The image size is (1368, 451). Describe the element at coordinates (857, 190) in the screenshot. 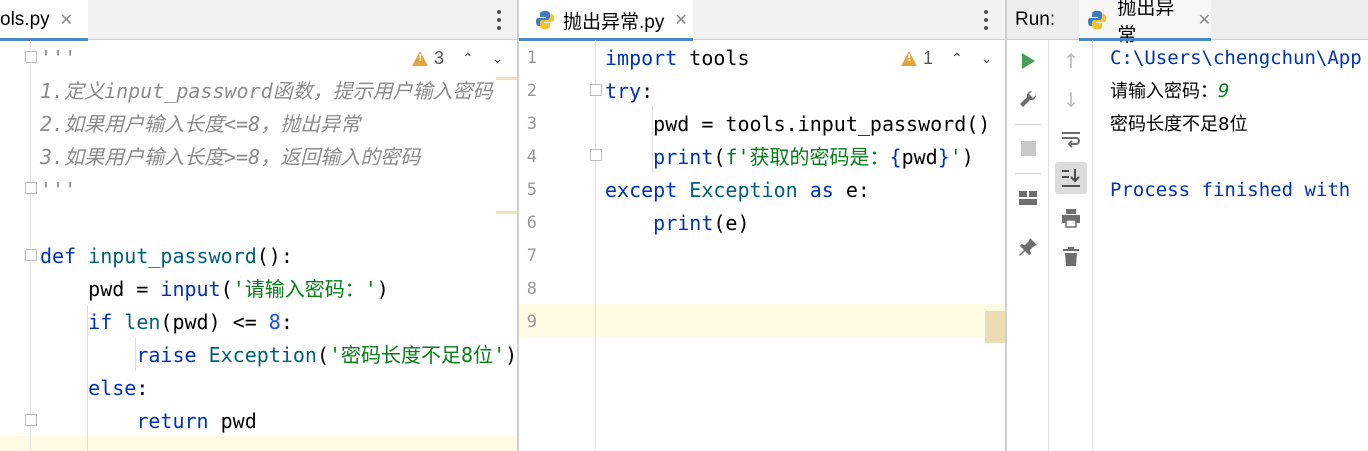

I see `code-token: e:` at that location.